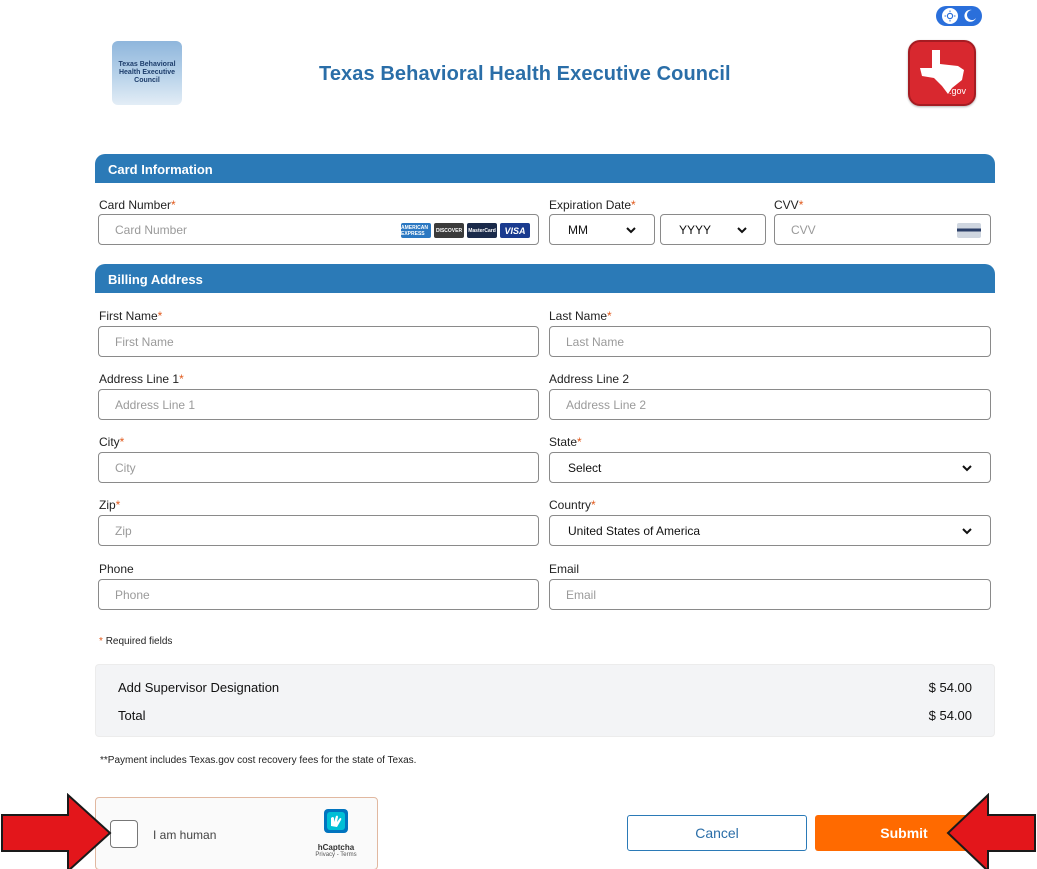 The height and width of the screenshot is (869, 1037). Describe the element at coordinates (770, 341) in the screenshot. I see `last-name-input: Last Name` at that location.